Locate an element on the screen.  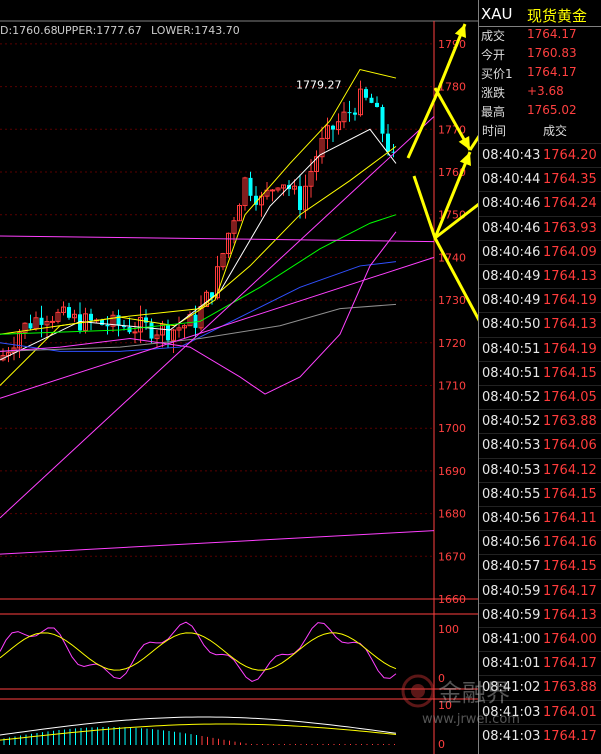
tick-row: 08:40:59 1764.17 is located at coordinates (540, 591).